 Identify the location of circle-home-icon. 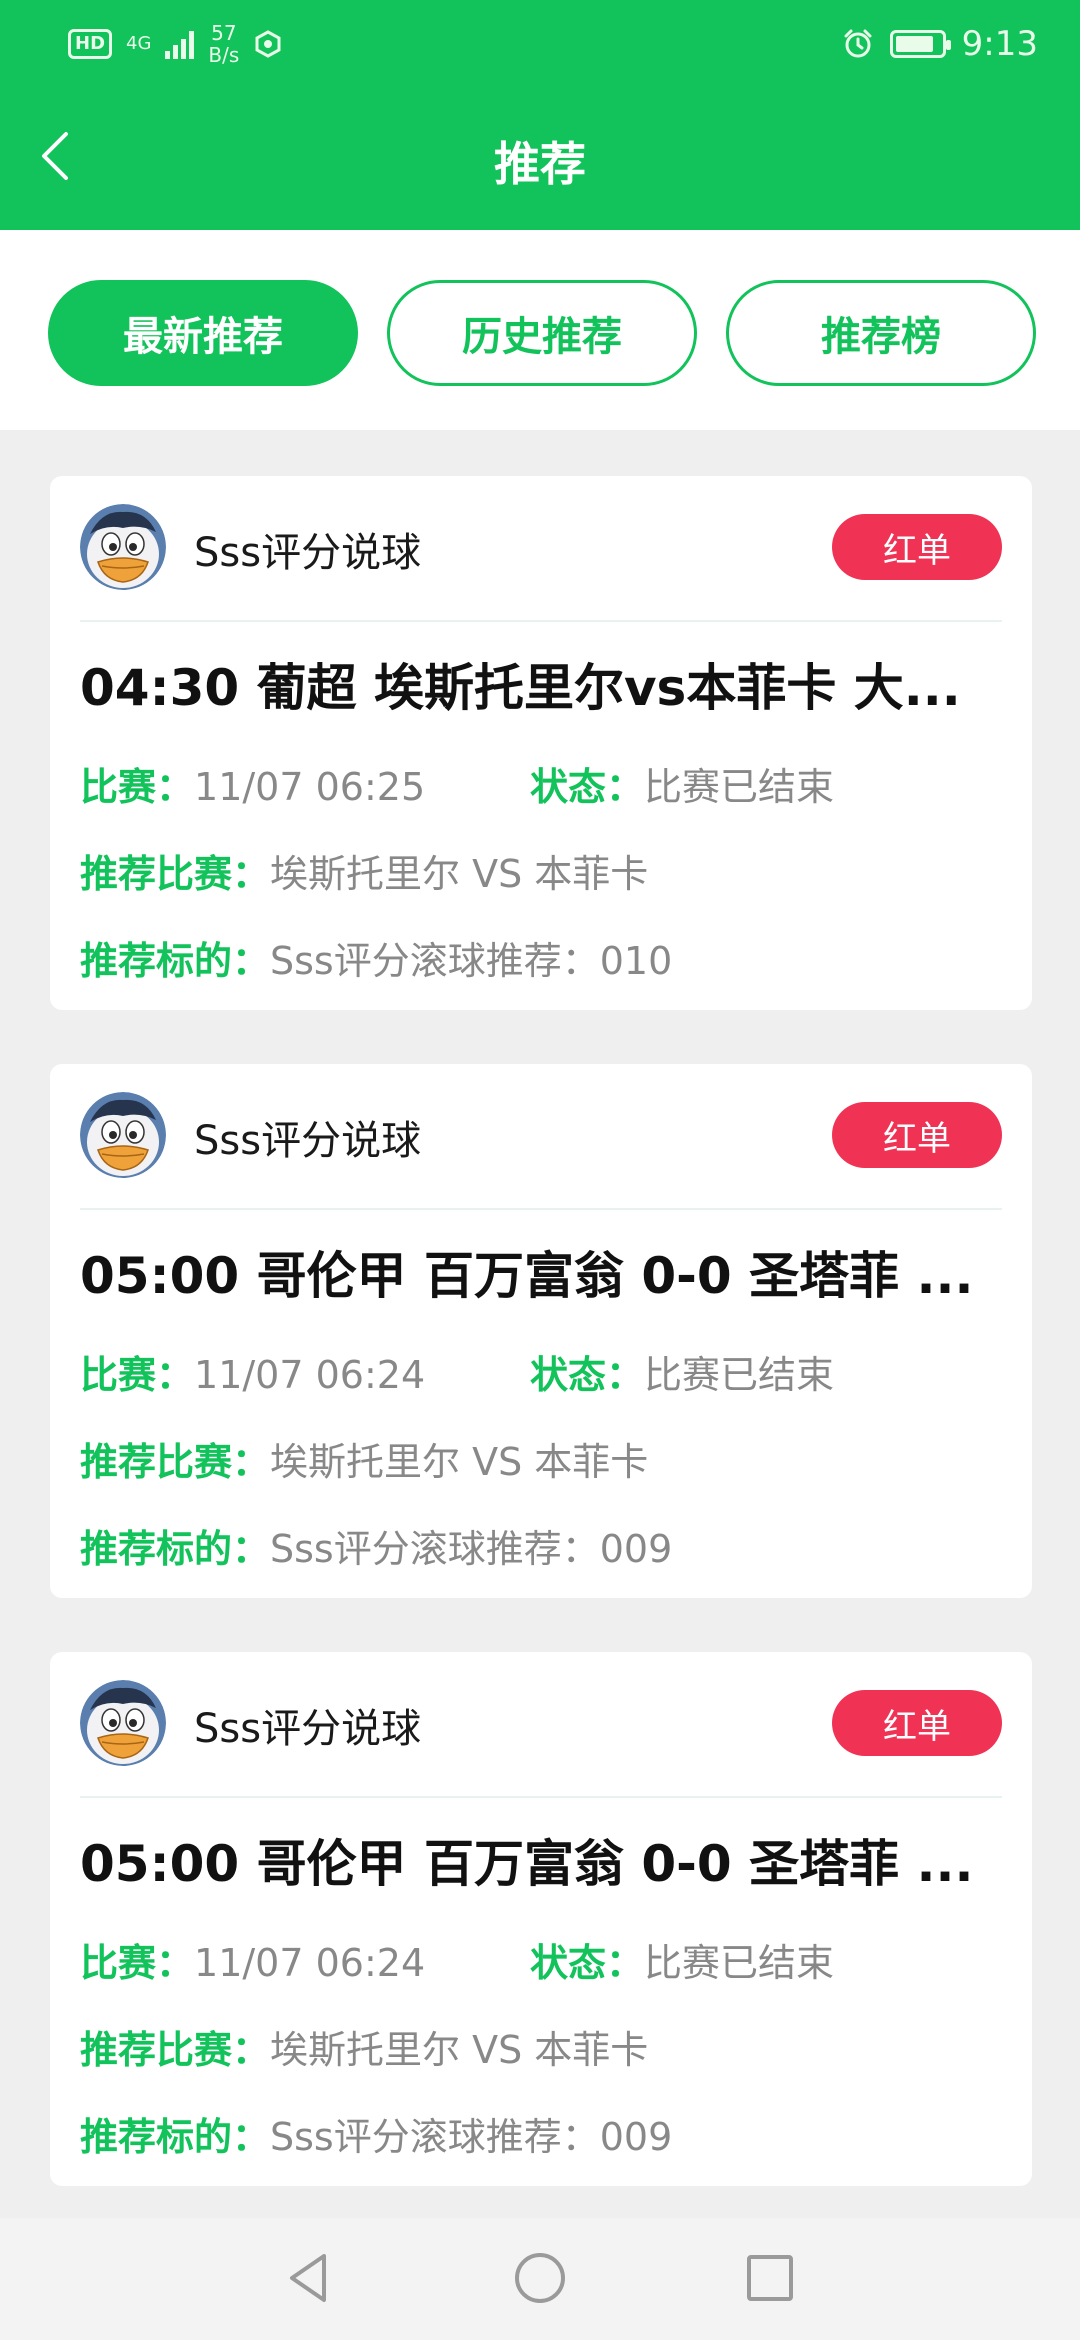
(540, 2278).